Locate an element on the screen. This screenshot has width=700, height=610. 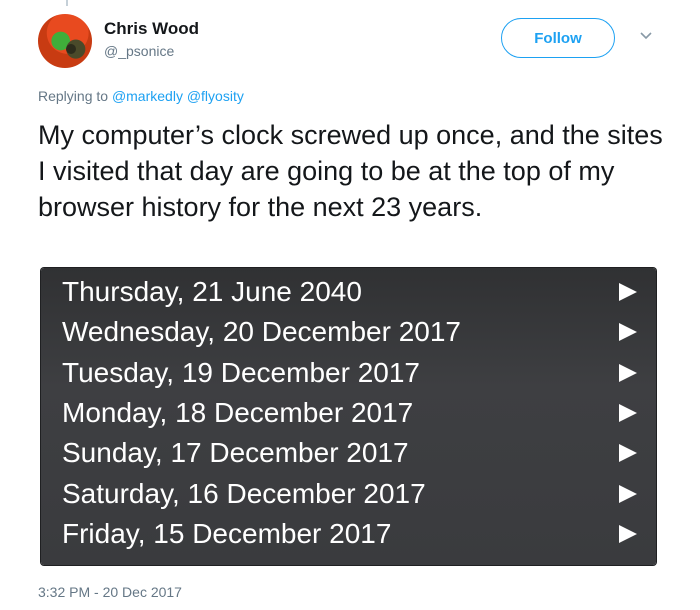
follow-button: Follow is located at coordinates (558, 38).